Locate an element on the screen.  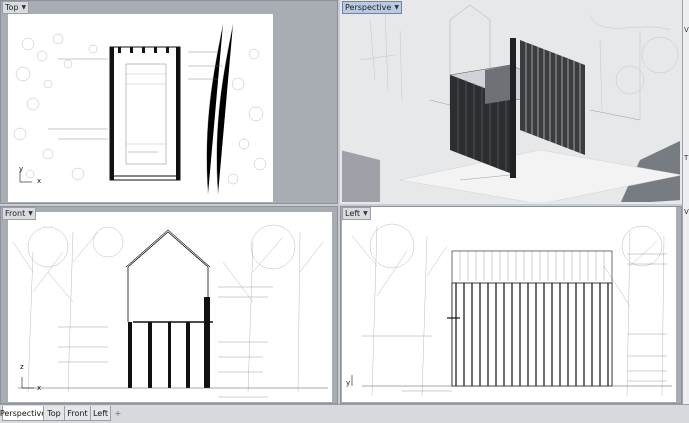
tab-perspective: Perspective is located at coordinates (23, 413).